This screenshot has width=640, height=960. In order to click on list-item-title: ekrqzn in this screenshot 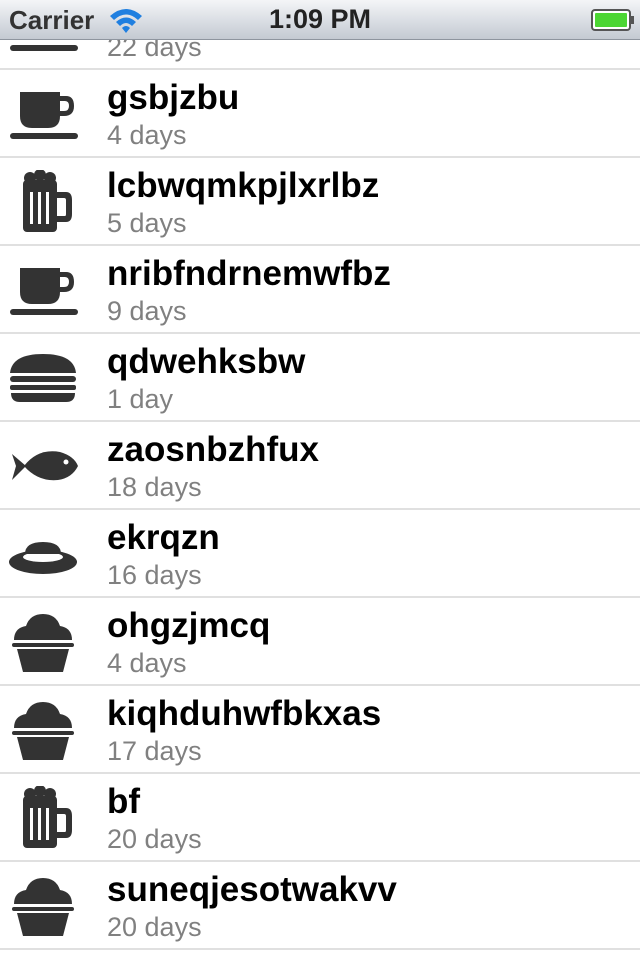, I will do `click(163, 537)`.